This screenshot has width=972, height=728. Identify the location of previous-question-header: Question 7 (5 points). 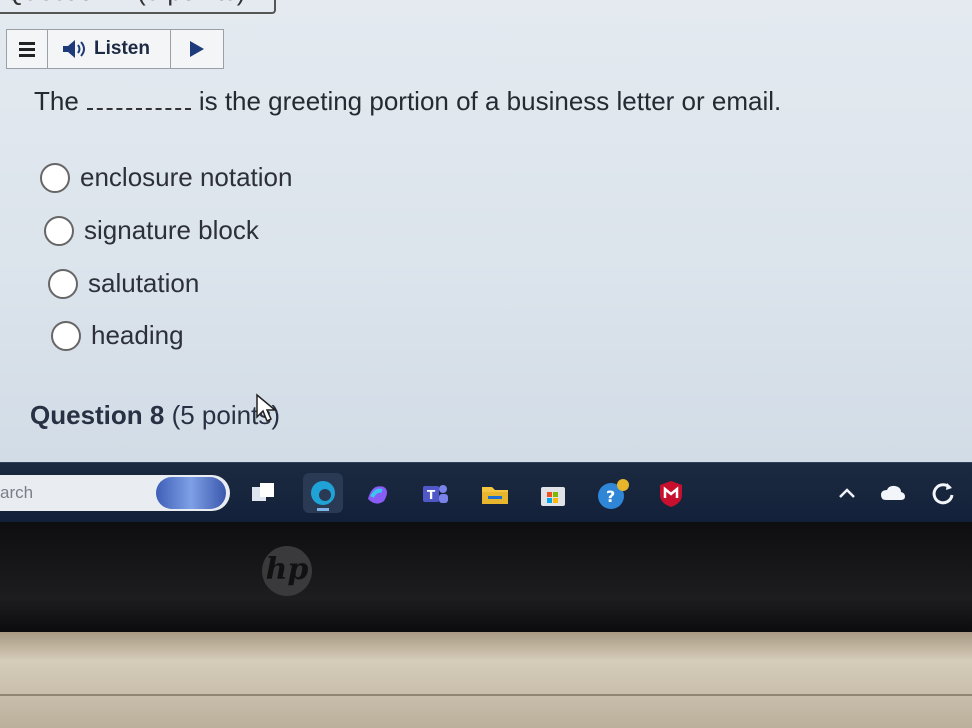
(138, 7).